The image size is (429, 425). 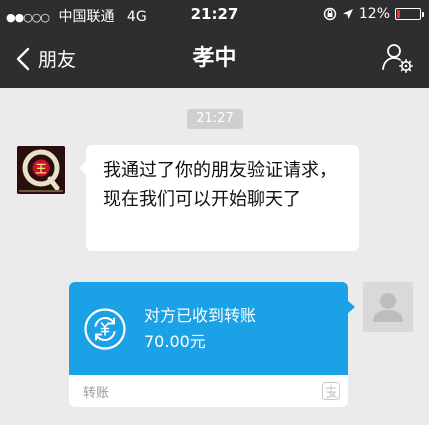 I want to click on contact-avatar: 王, so click(x=41, y=170).